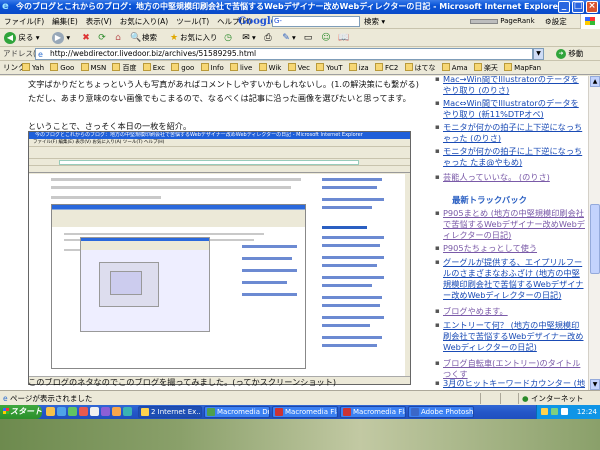  What do you see at coordinates (420, 67) in the screenshot?
I see `link-item: はてな` at bounding box center [420, 67].